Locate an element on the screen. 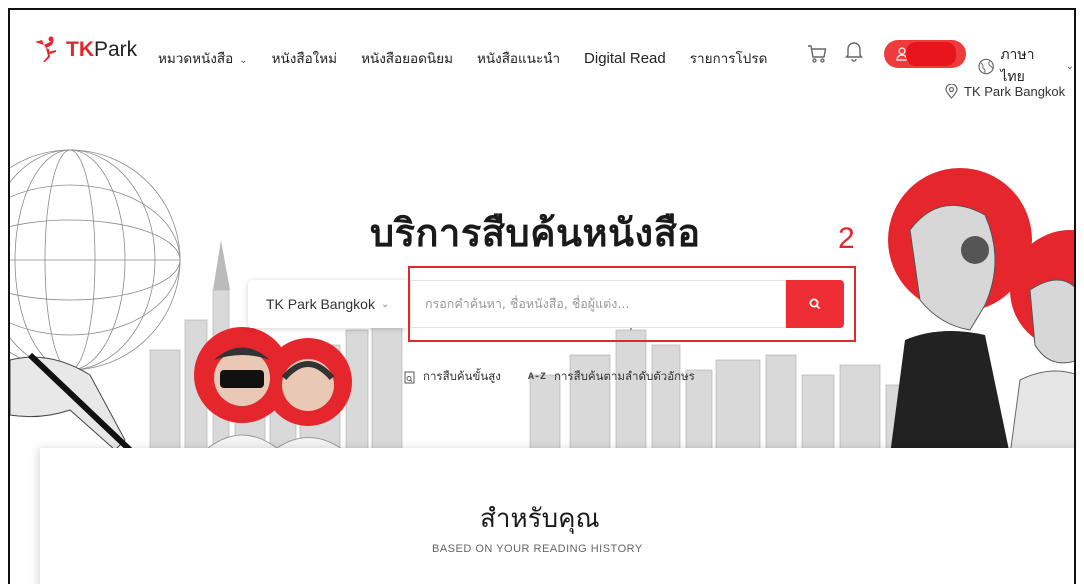 This screenshot has height=584, width=1084. current-location: TK Park Bangkok is located at coordinates (1005, 91).